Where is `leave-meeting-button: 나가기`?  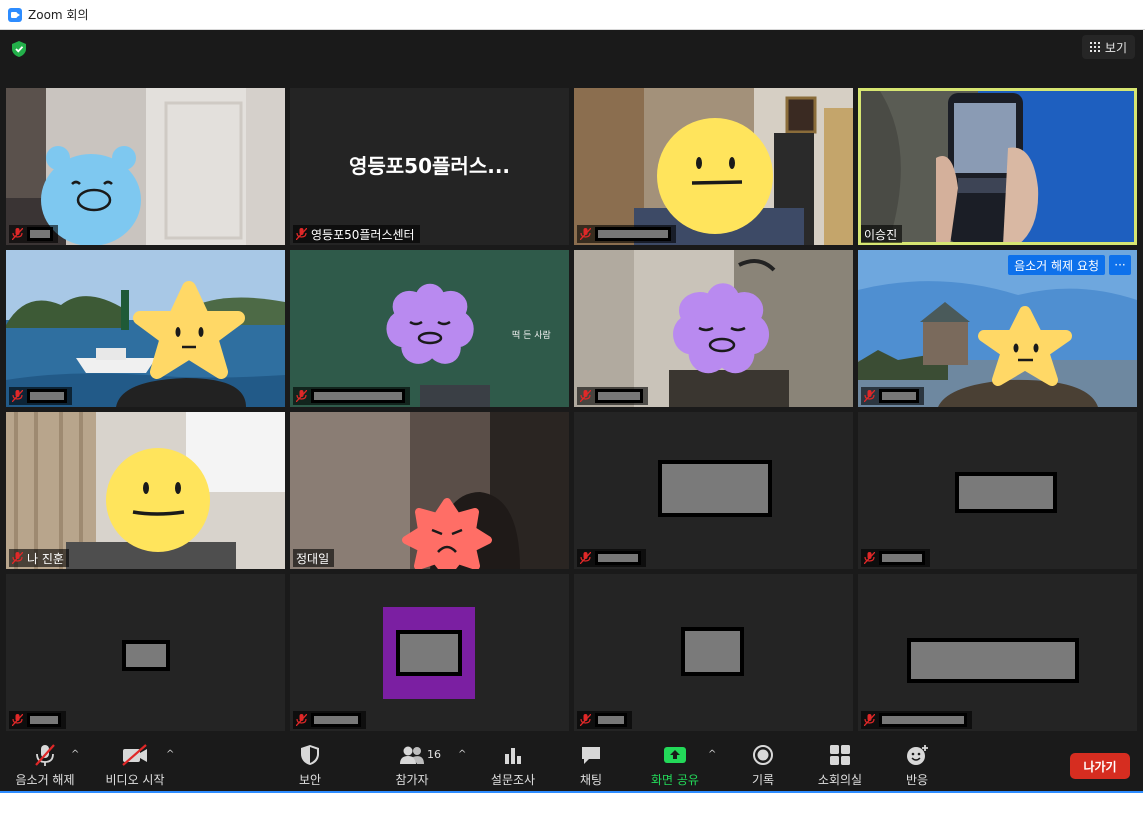 leave-meeting-button: 나가기 is located at coordinates (1100, 766).